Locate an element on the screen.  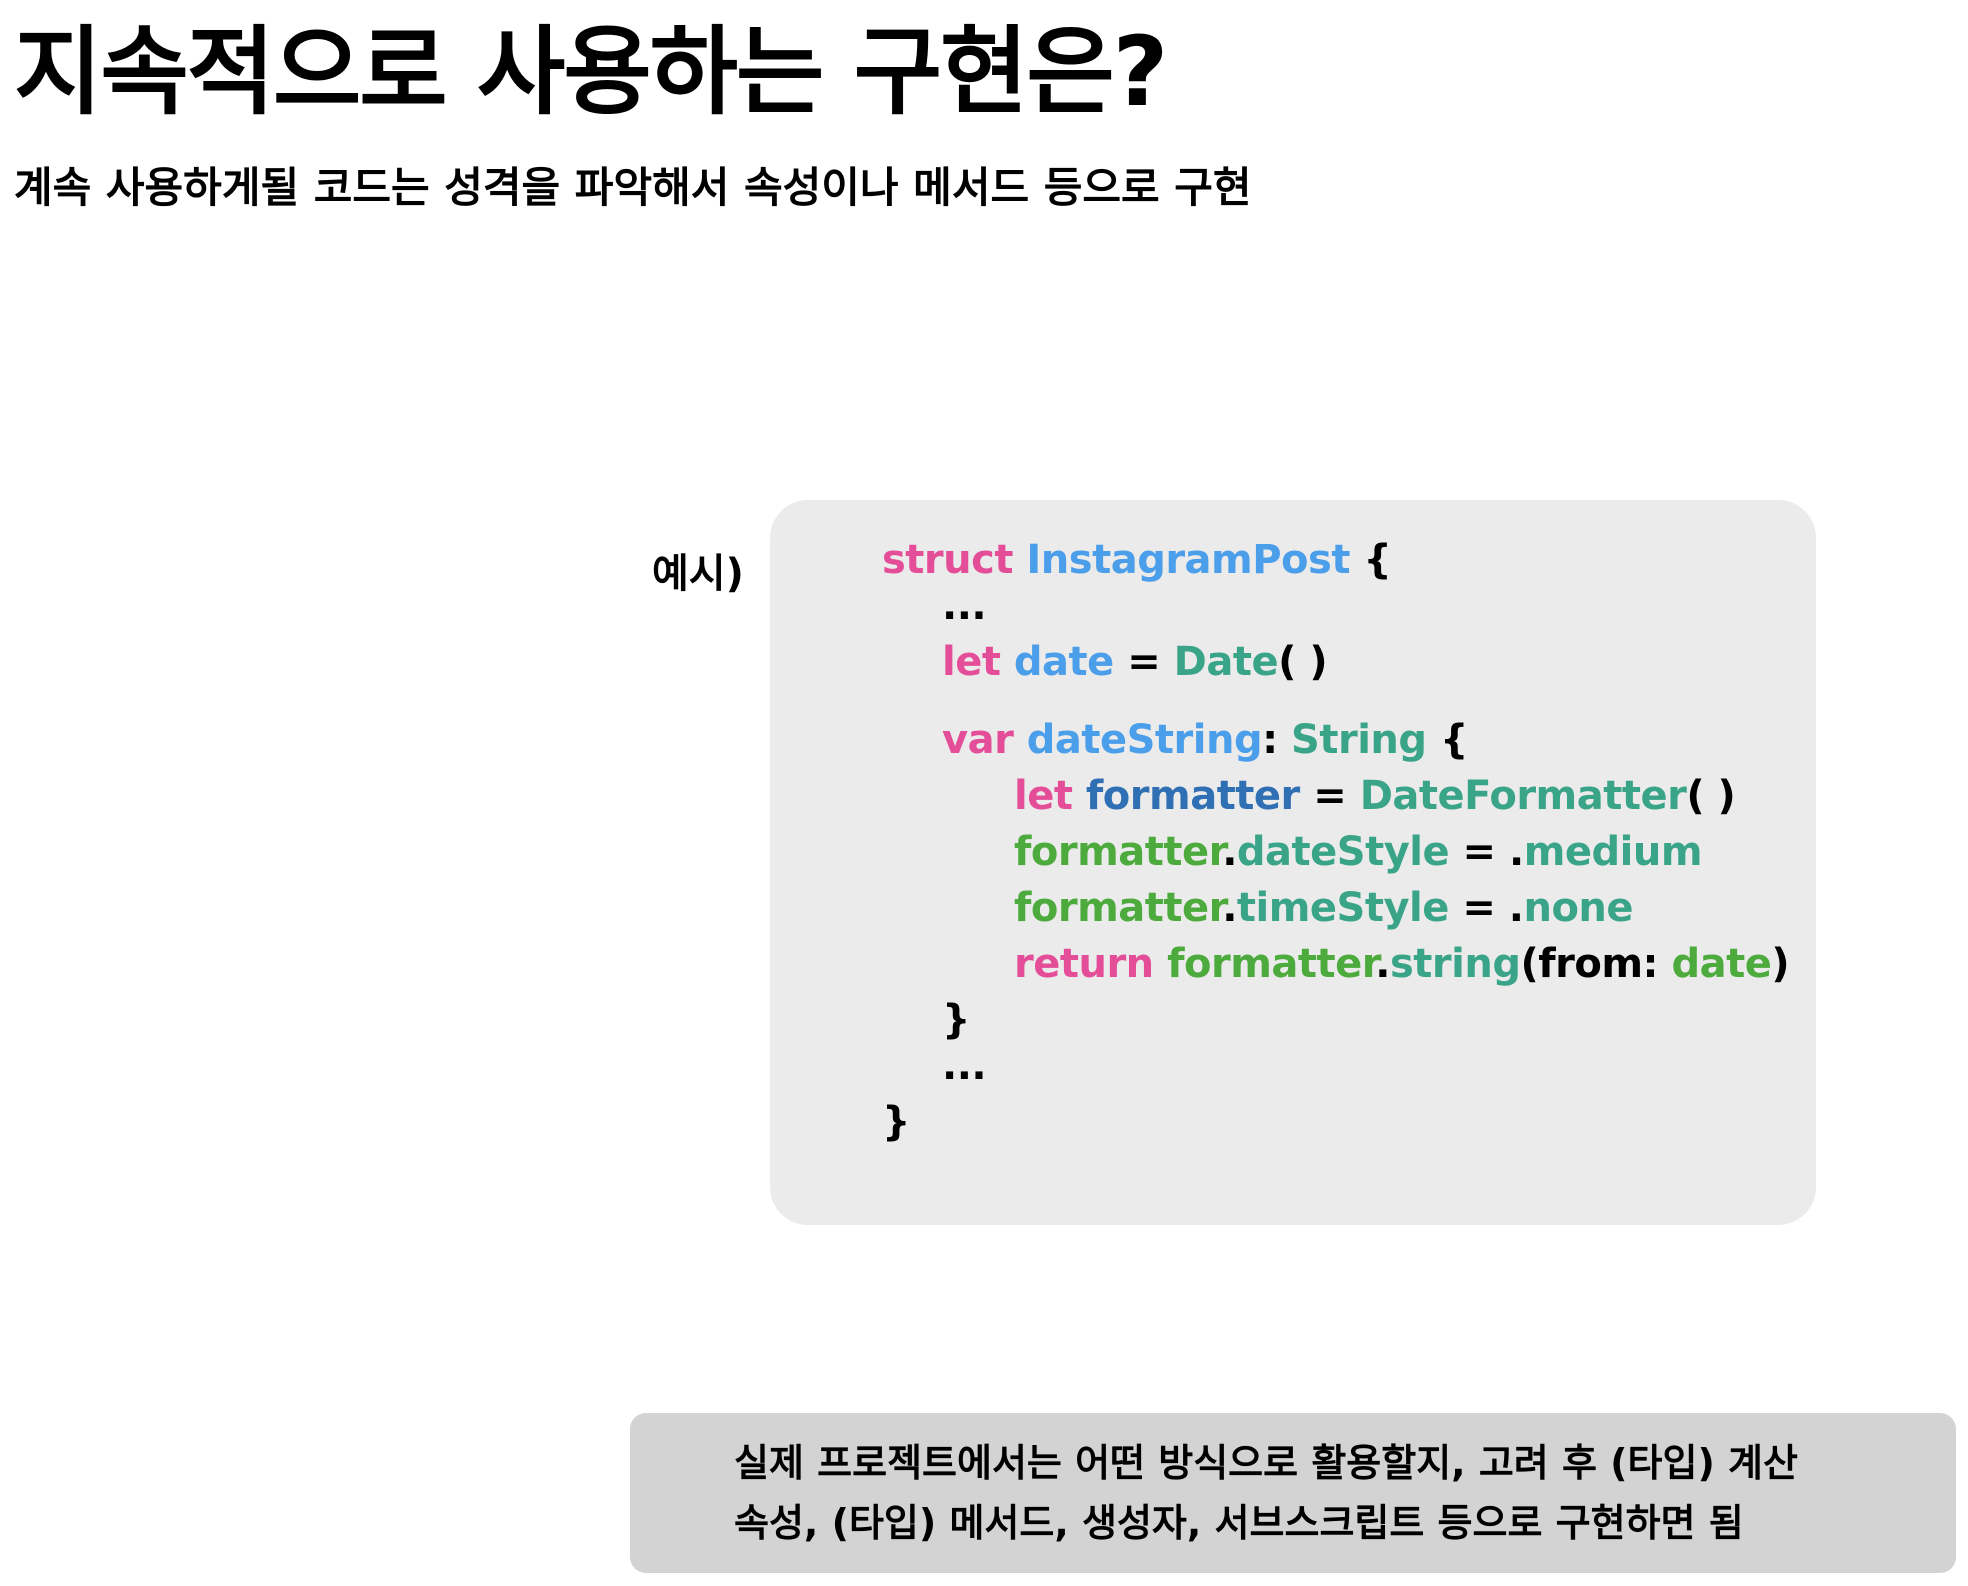
code-argument-label: (from: is located at coordinates (1596, 964).